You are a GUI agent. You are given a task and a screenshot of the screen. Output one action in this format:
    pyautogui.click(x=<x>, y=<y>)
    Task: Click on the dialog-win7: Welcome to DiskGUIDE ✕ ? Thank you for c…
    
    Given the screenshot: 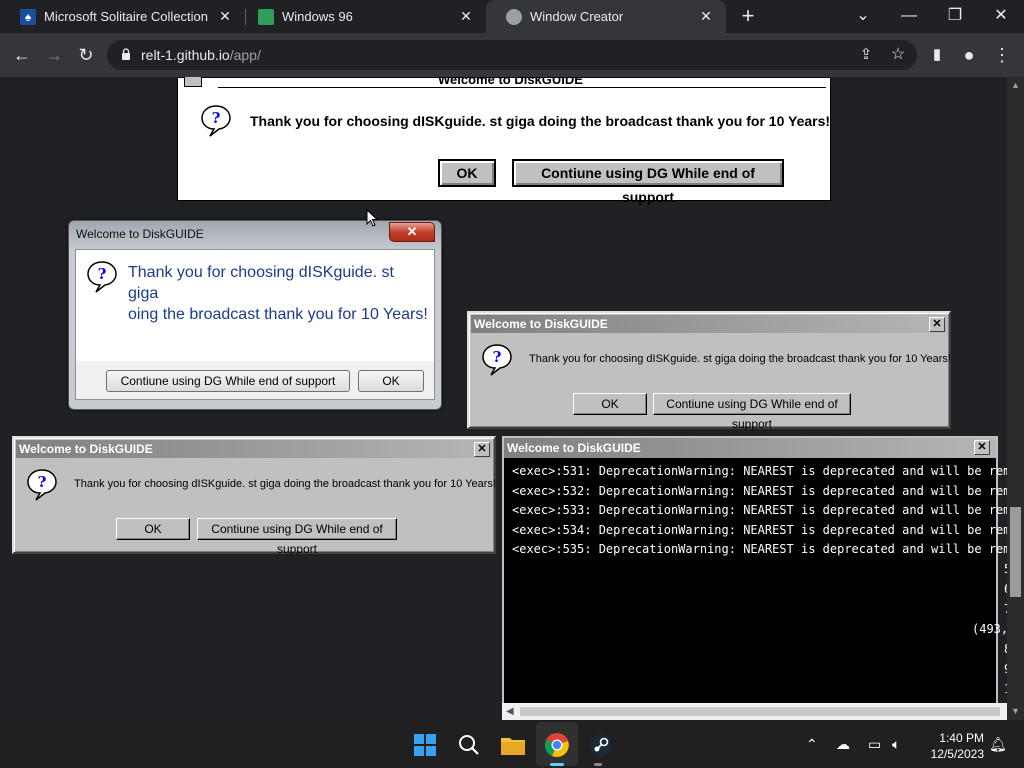 What is the action you would take?
    pyautogui.click(x=255, y=315)
    